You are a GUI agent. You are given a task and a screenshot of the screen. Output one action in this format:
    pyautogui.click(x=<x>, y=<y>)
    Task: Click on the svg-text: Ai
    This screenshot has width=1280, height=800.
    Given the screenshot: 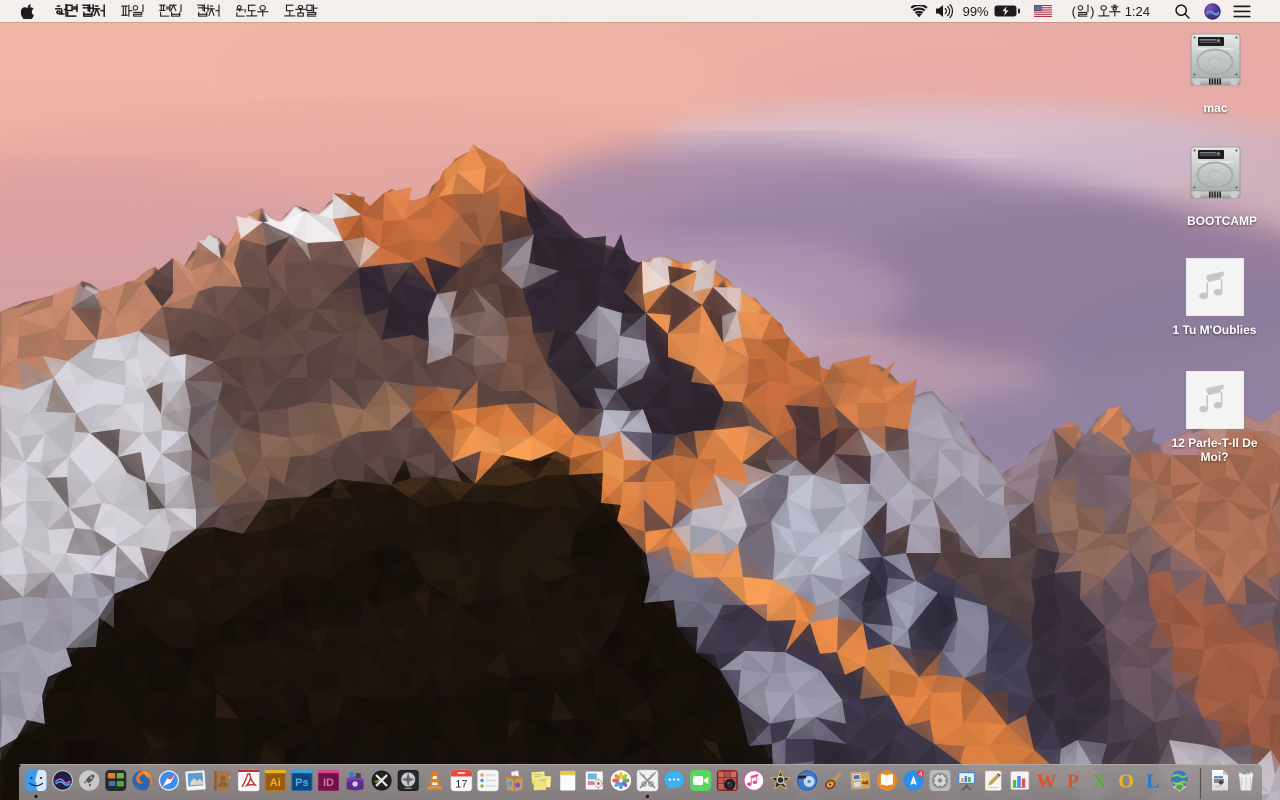 What is the action you would take?
    pyautogui.click(x=275, y=783)
    